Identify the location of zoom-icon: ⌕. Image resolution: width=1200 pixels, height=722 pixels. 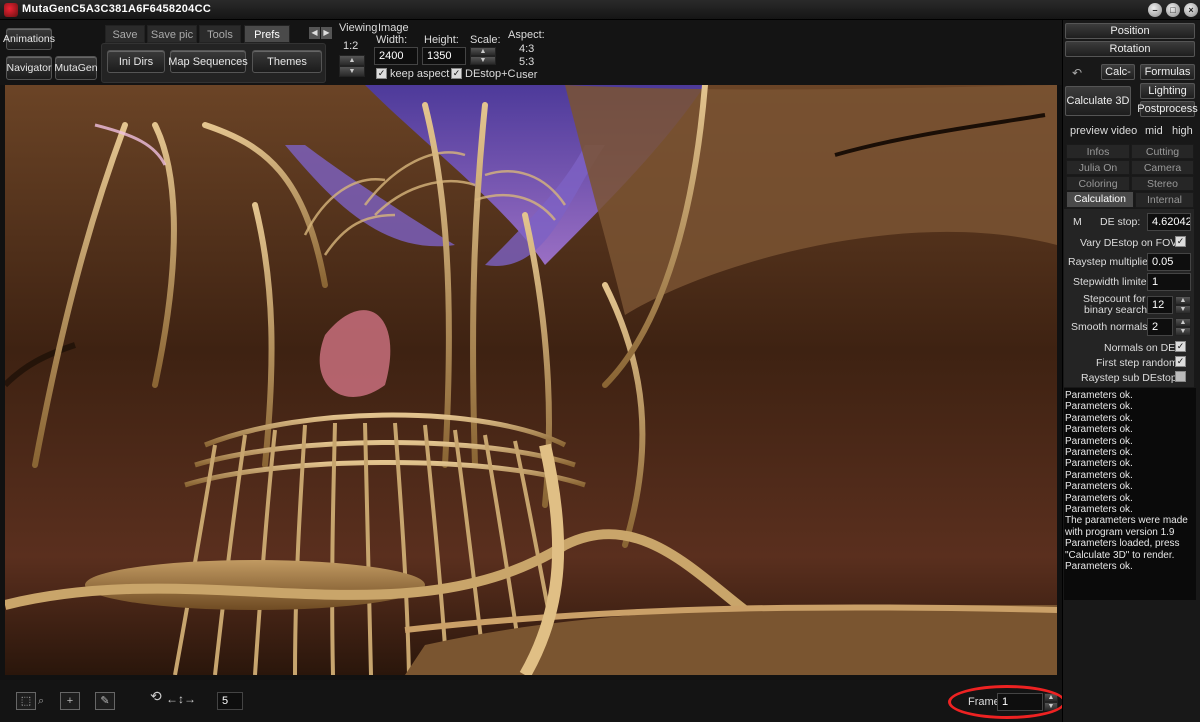
(41, 701).